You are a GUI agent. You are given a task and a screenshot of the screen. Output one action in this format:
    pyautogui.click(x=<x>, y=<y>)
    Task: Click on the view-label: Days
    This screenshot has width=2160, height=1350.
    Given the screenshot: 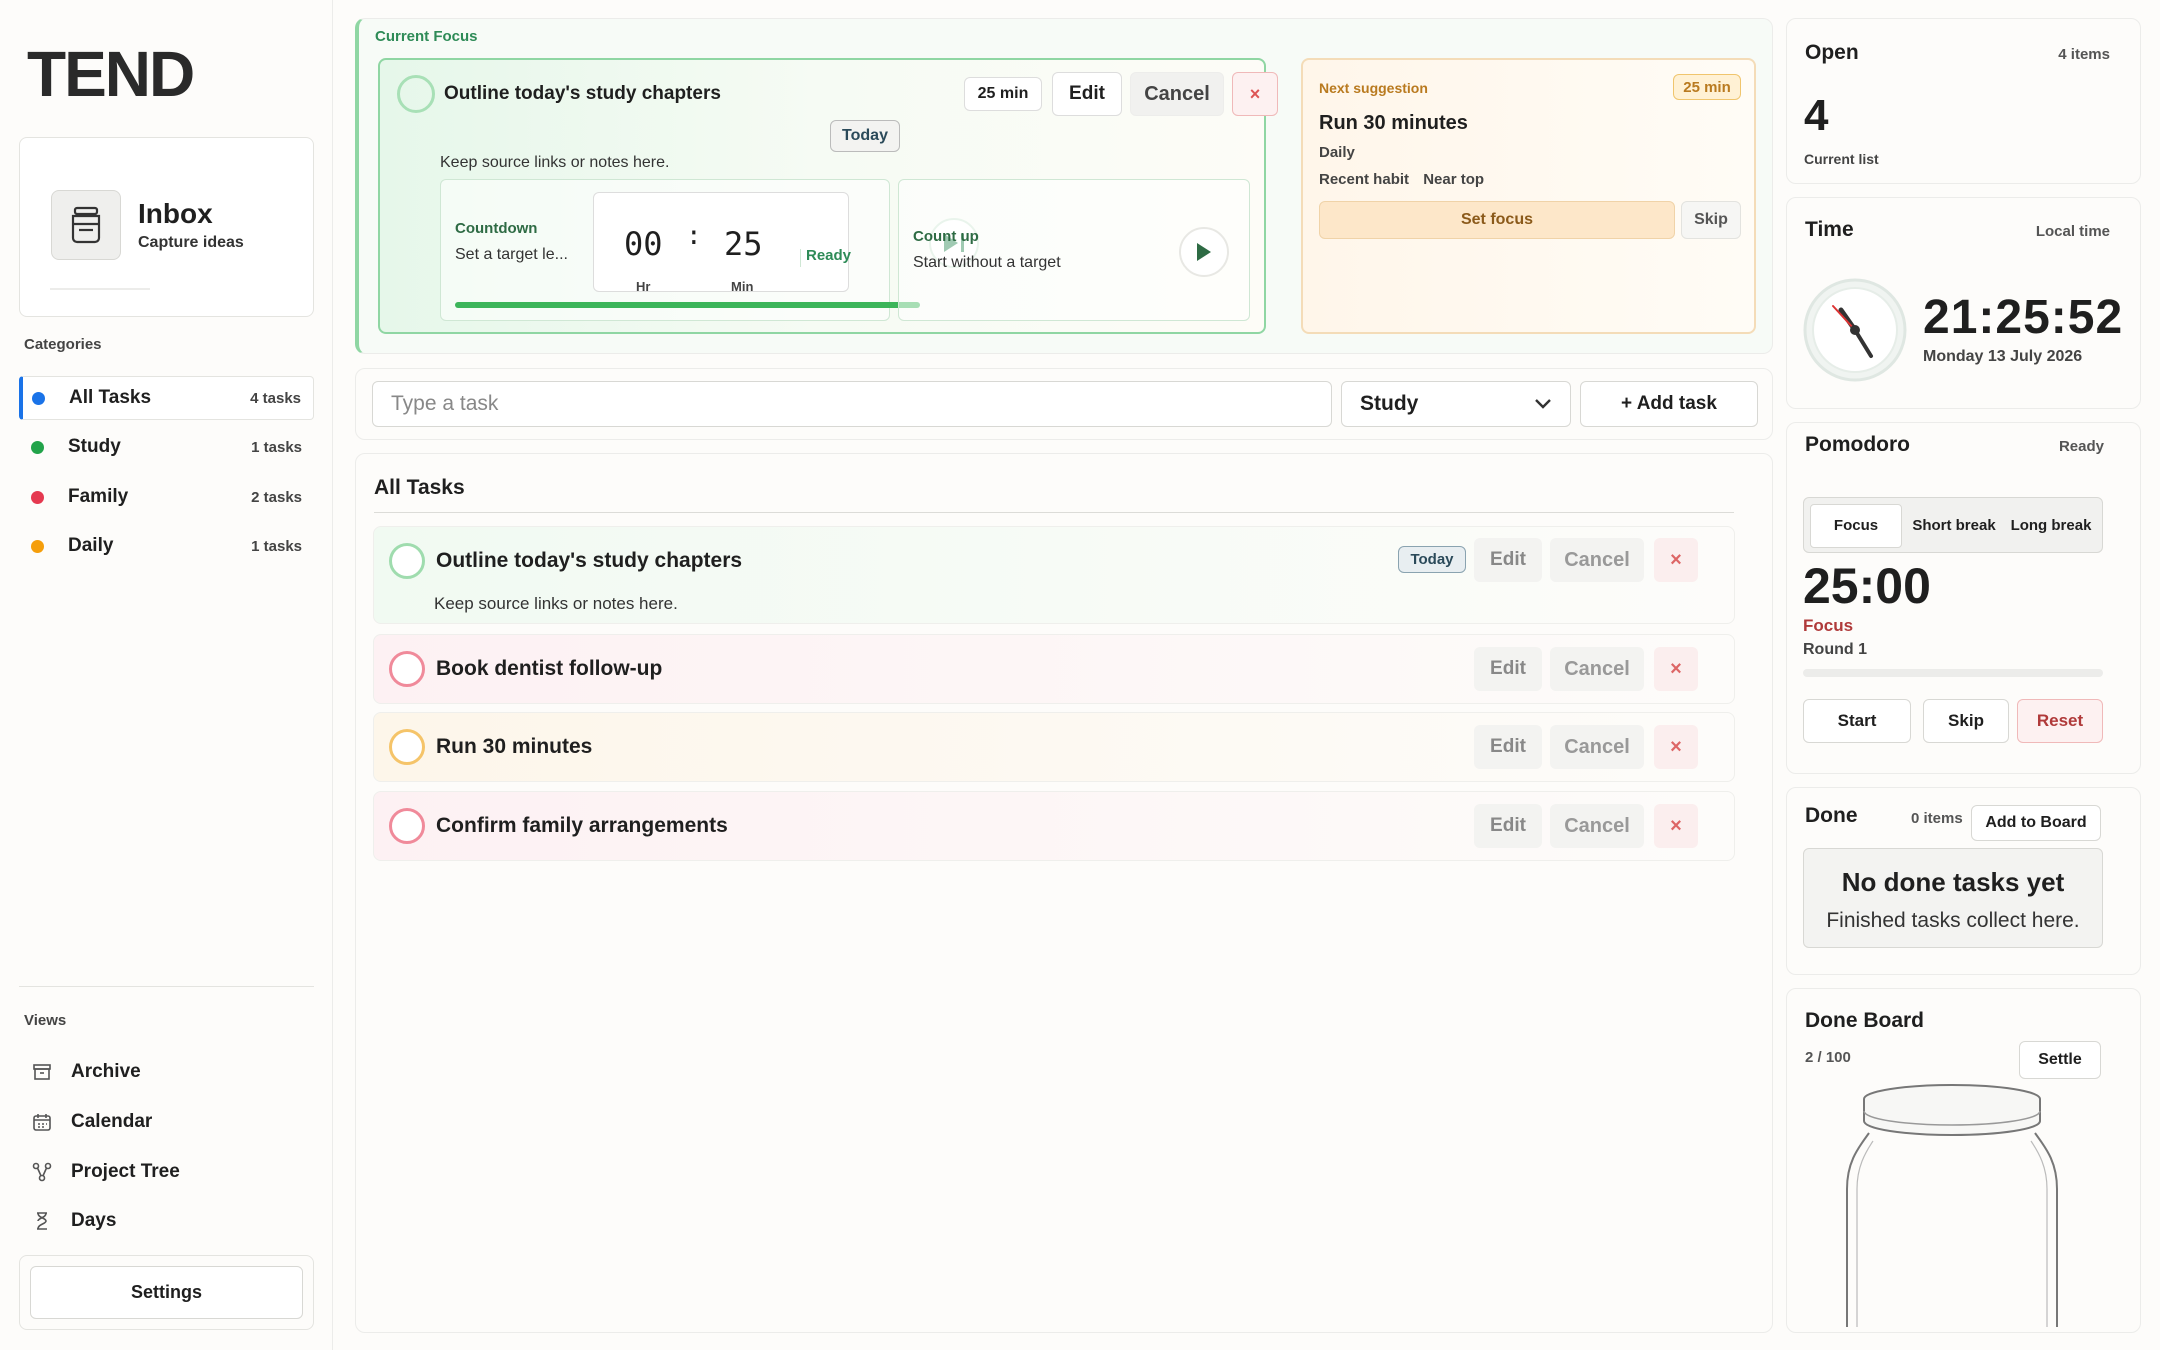 What is the action you would take?
    pyautogui.click(x=94, y=1220)
    